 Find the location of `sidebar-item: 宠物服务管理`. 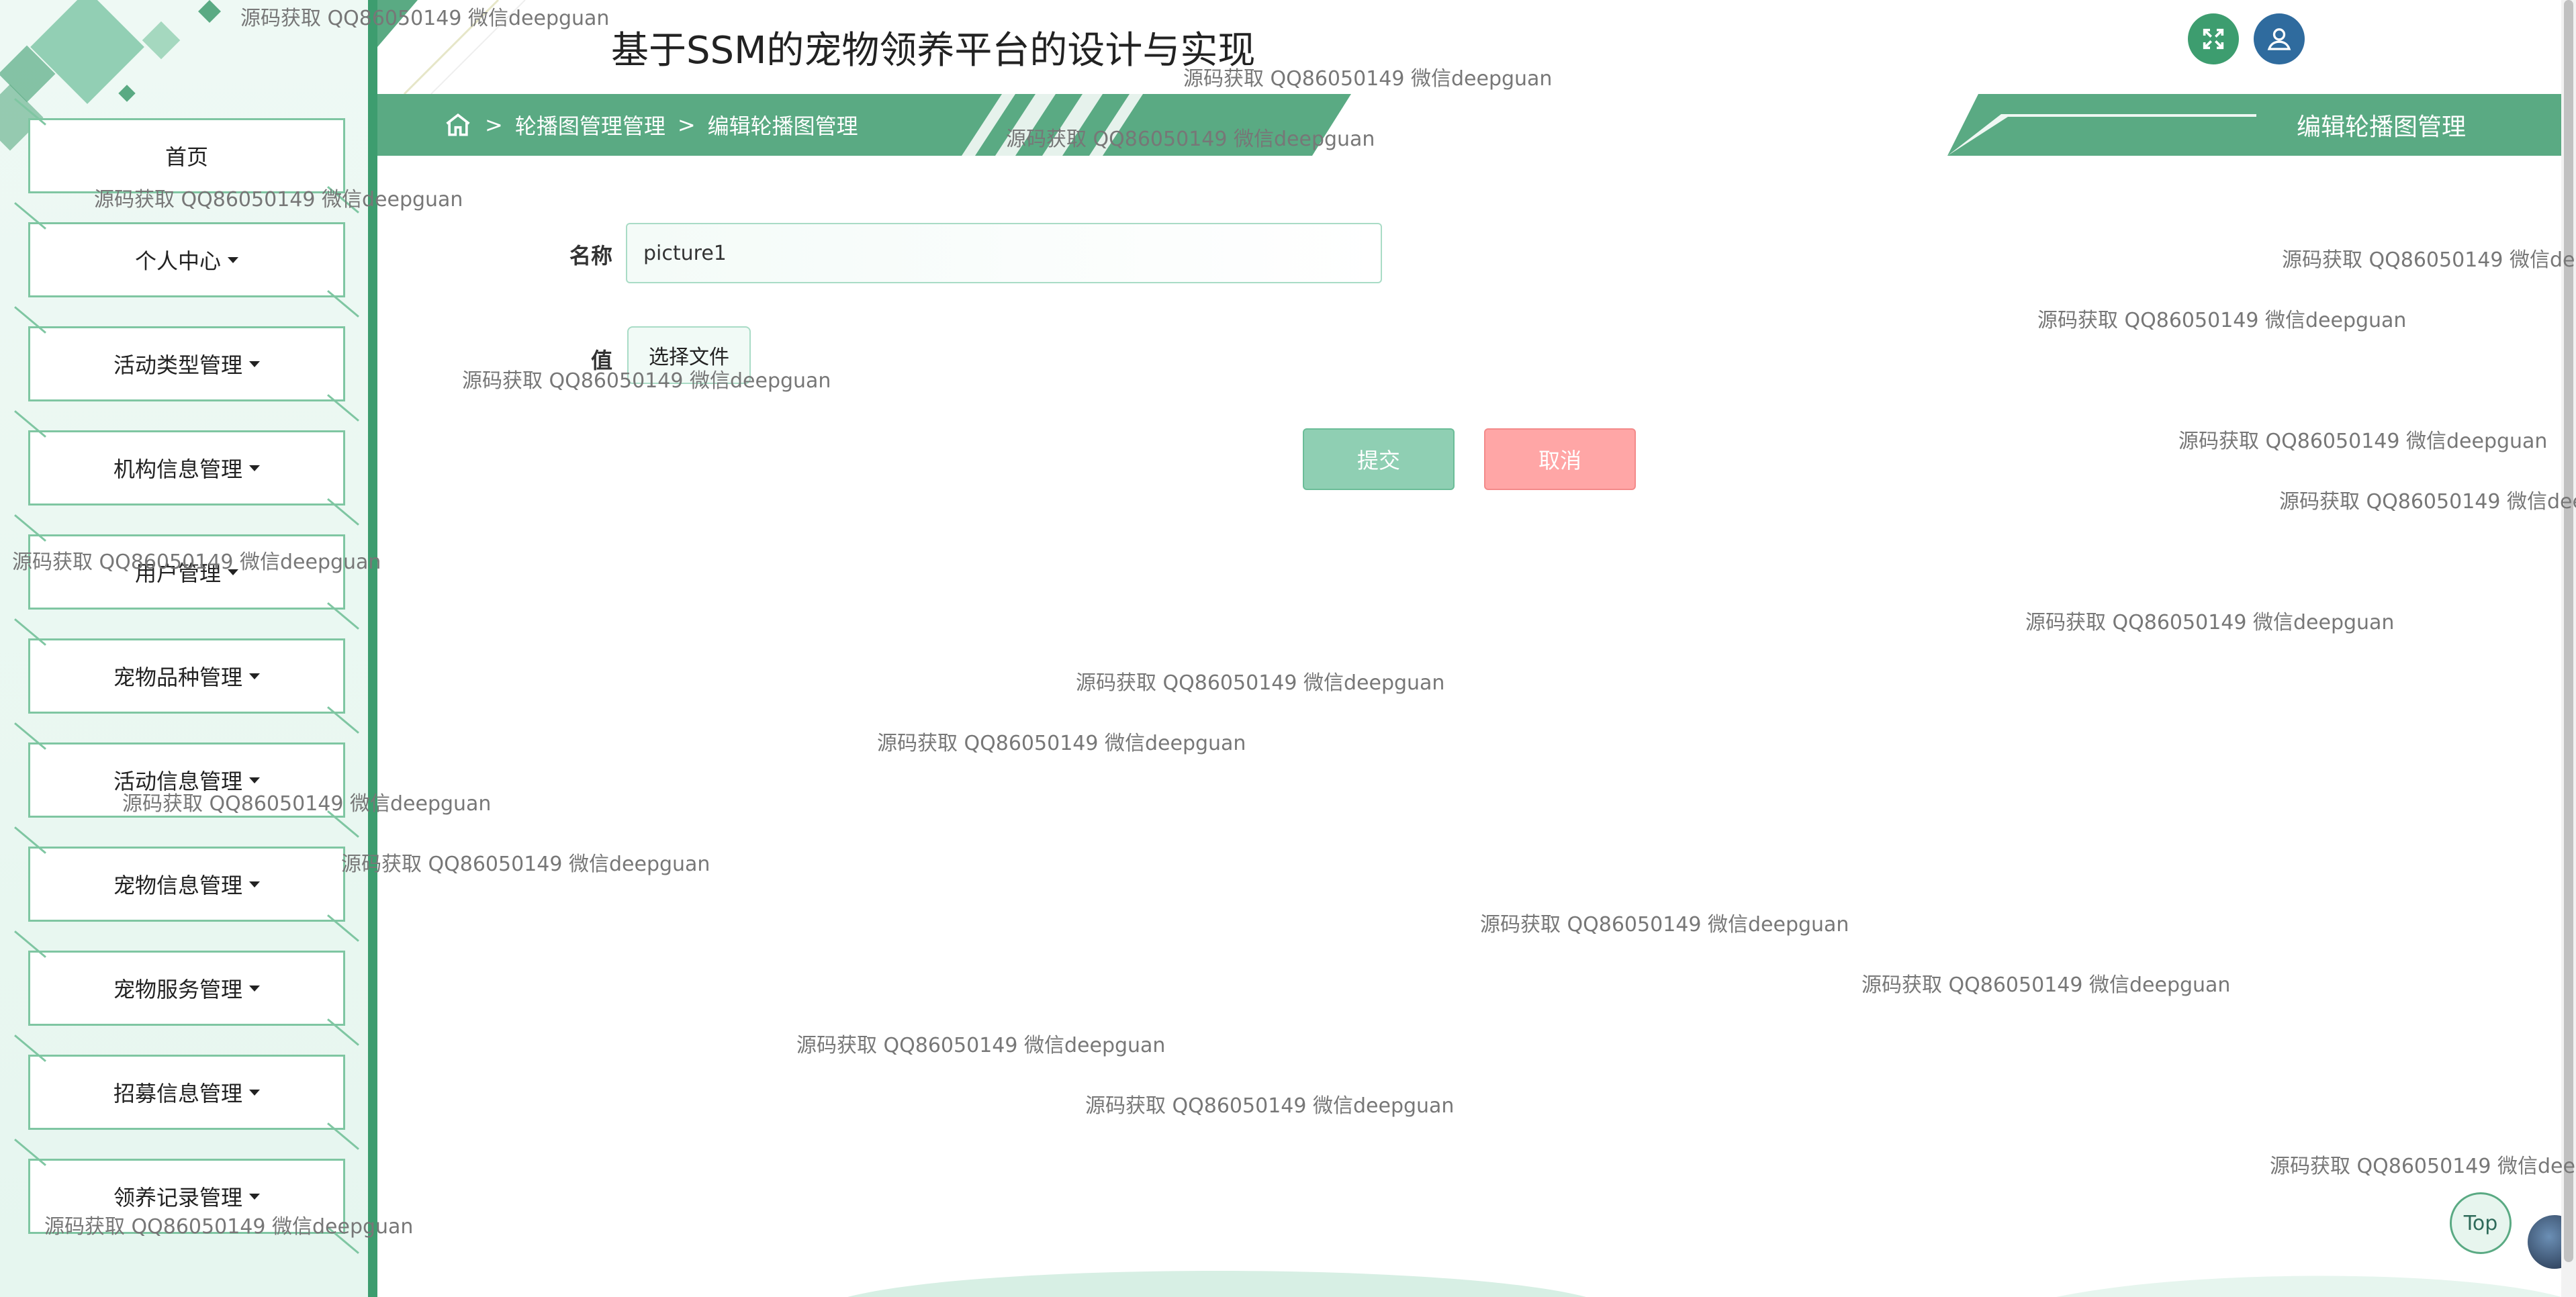

sidebar-item: 宠物服务管理 is located at coordinates (186, 988).